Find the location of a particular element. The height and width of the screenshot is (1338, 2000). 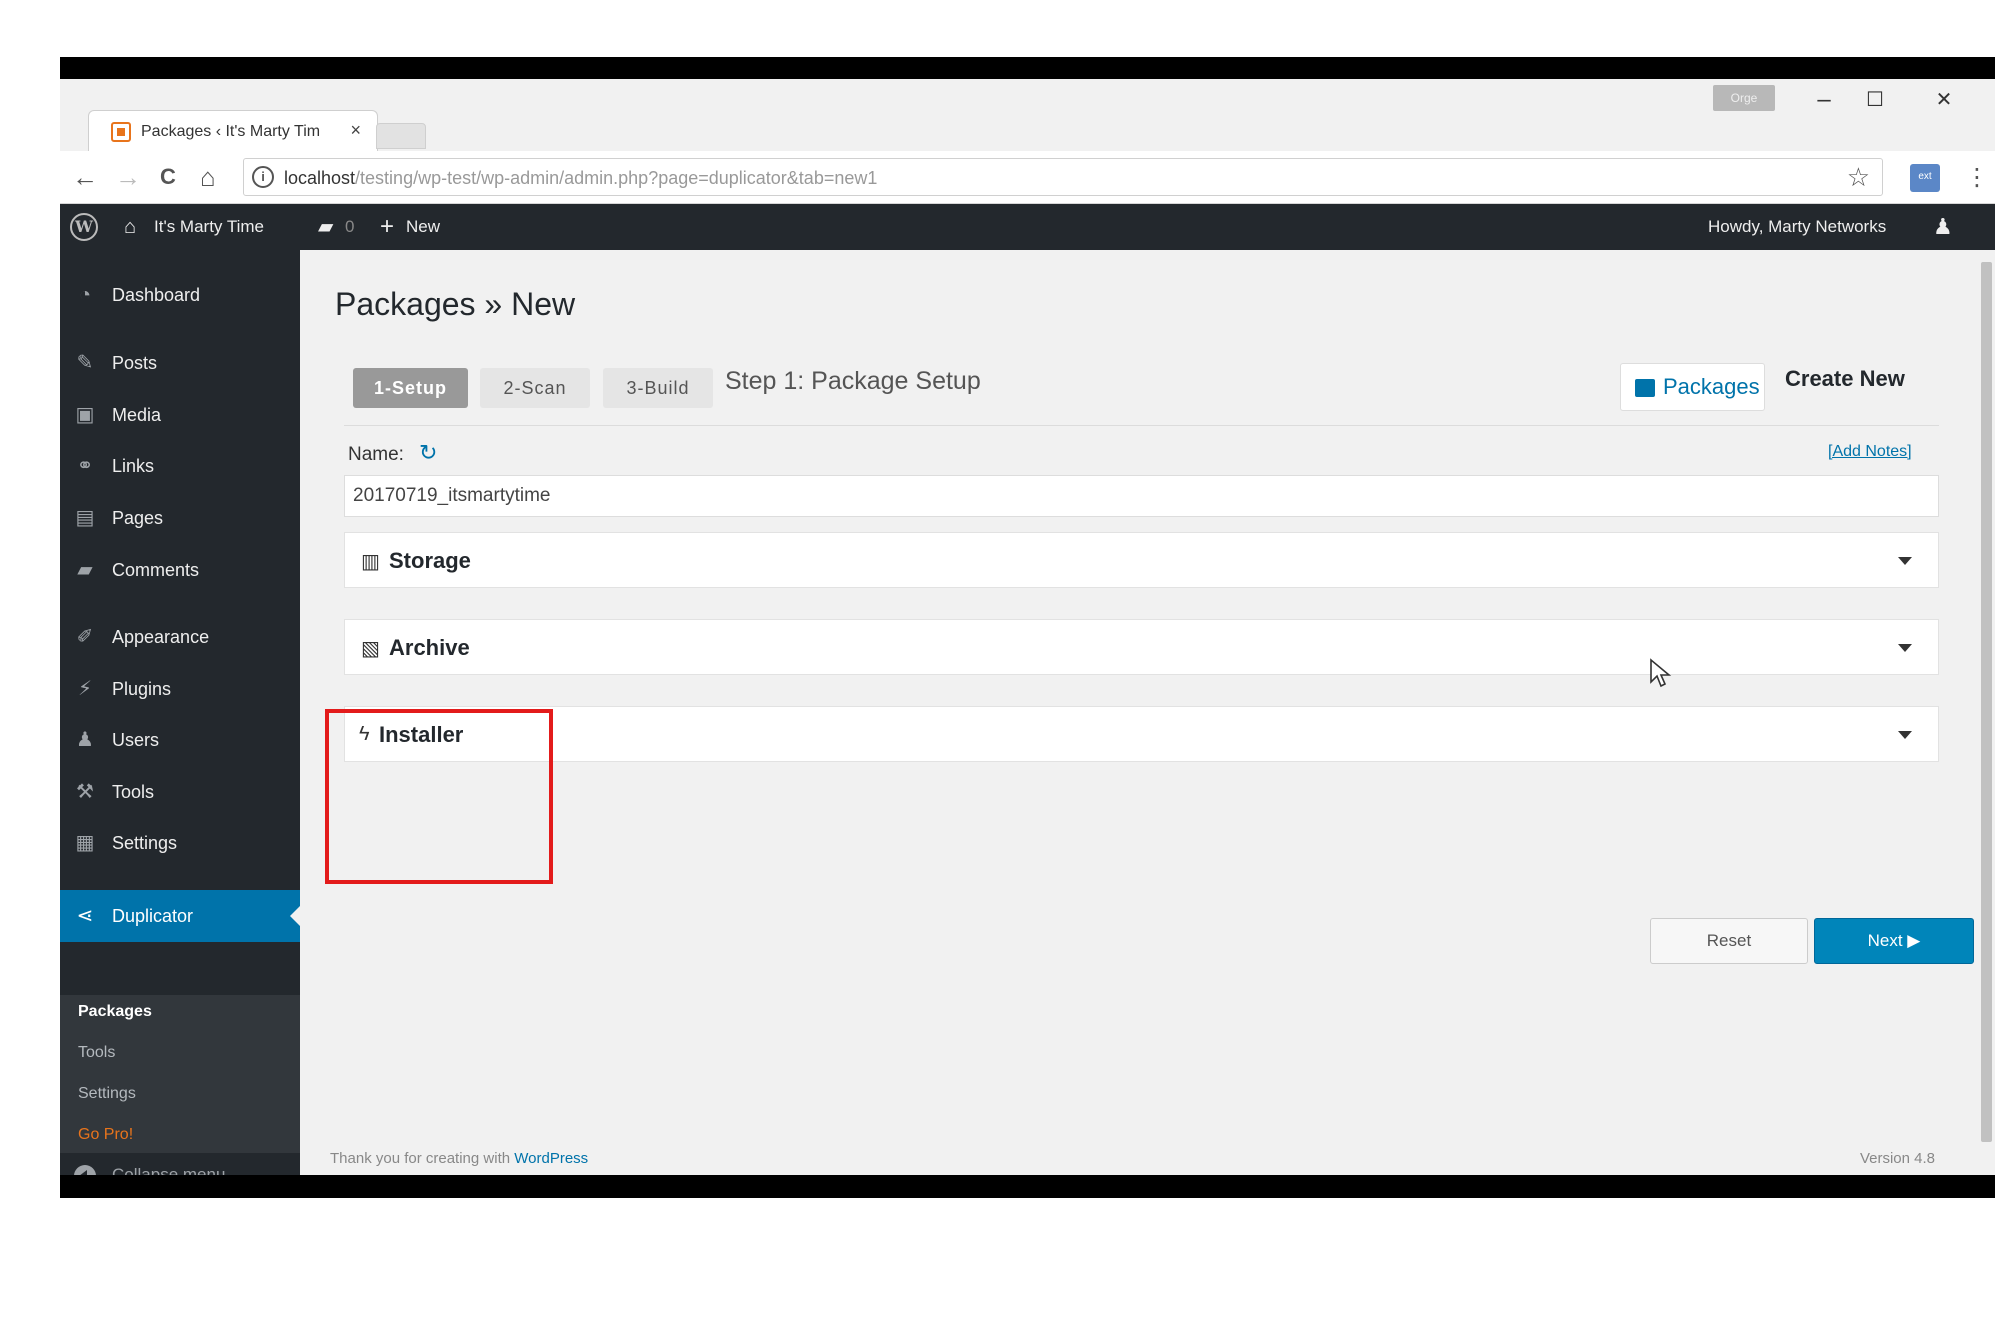

reset-button: Reset is located at coordinates (1729, 941).